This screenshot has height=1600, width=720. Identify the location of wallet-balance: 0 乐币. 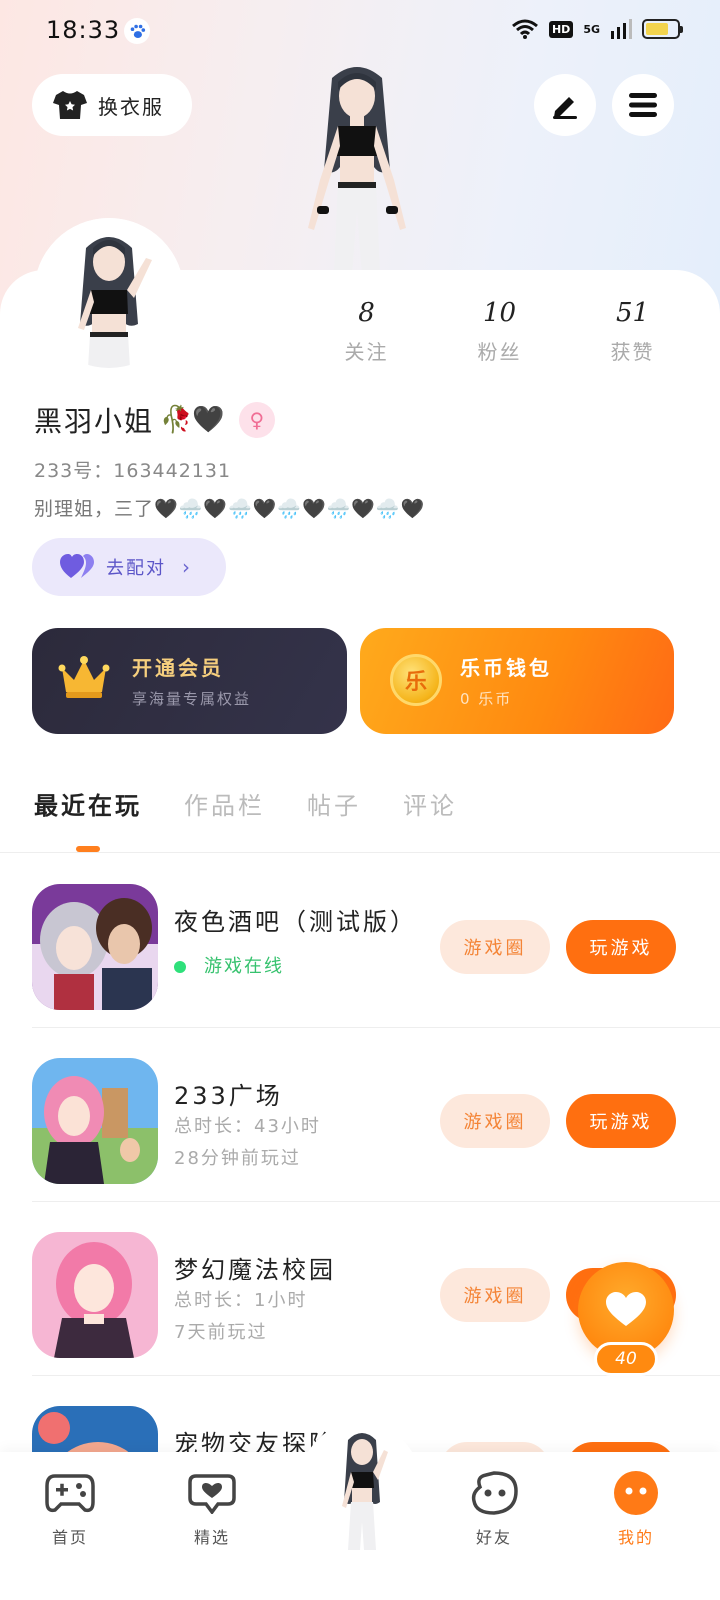
(486, 699).